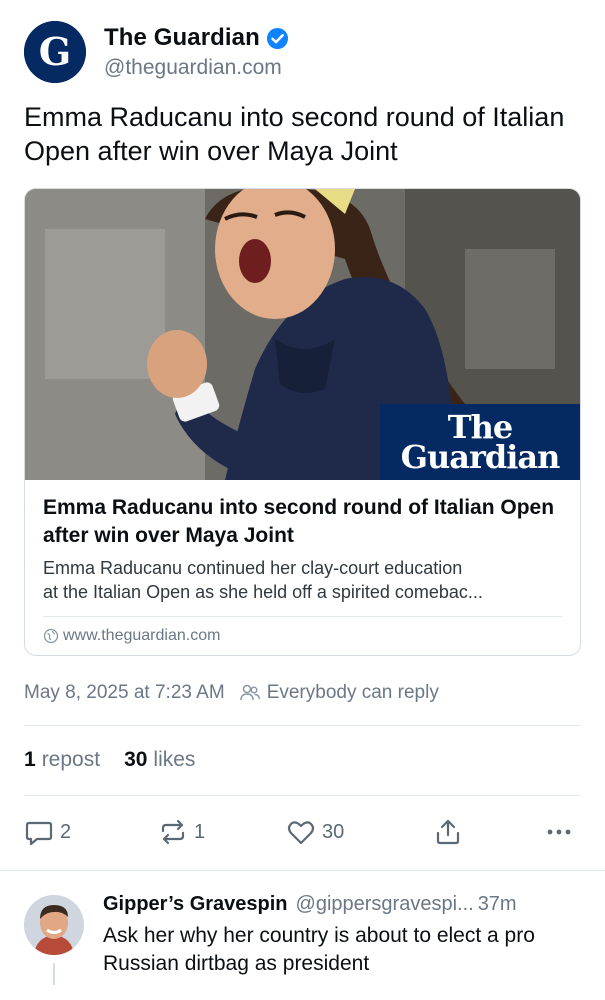 The width and height of the screenshot is (605, 1000). What do you see at coordinates (182, 38) in the screenshot?
I see `author-name: The Guardian` at bounding box center [182, 38].